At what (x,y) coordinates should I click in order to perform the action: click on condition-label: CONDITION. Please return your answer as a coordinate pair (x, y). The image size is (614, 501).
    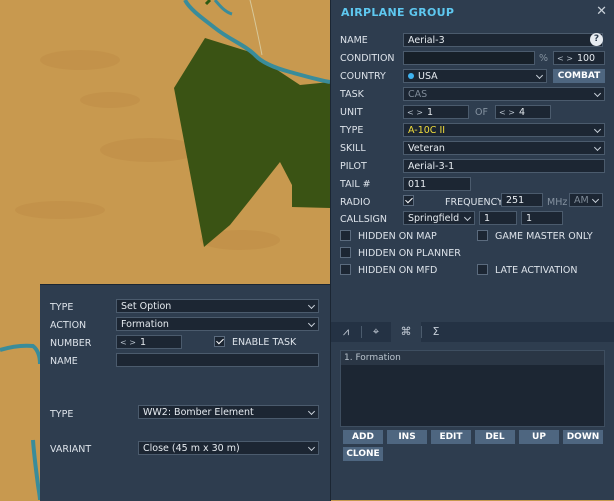
    Looking at the image, I should click on (367, 58).